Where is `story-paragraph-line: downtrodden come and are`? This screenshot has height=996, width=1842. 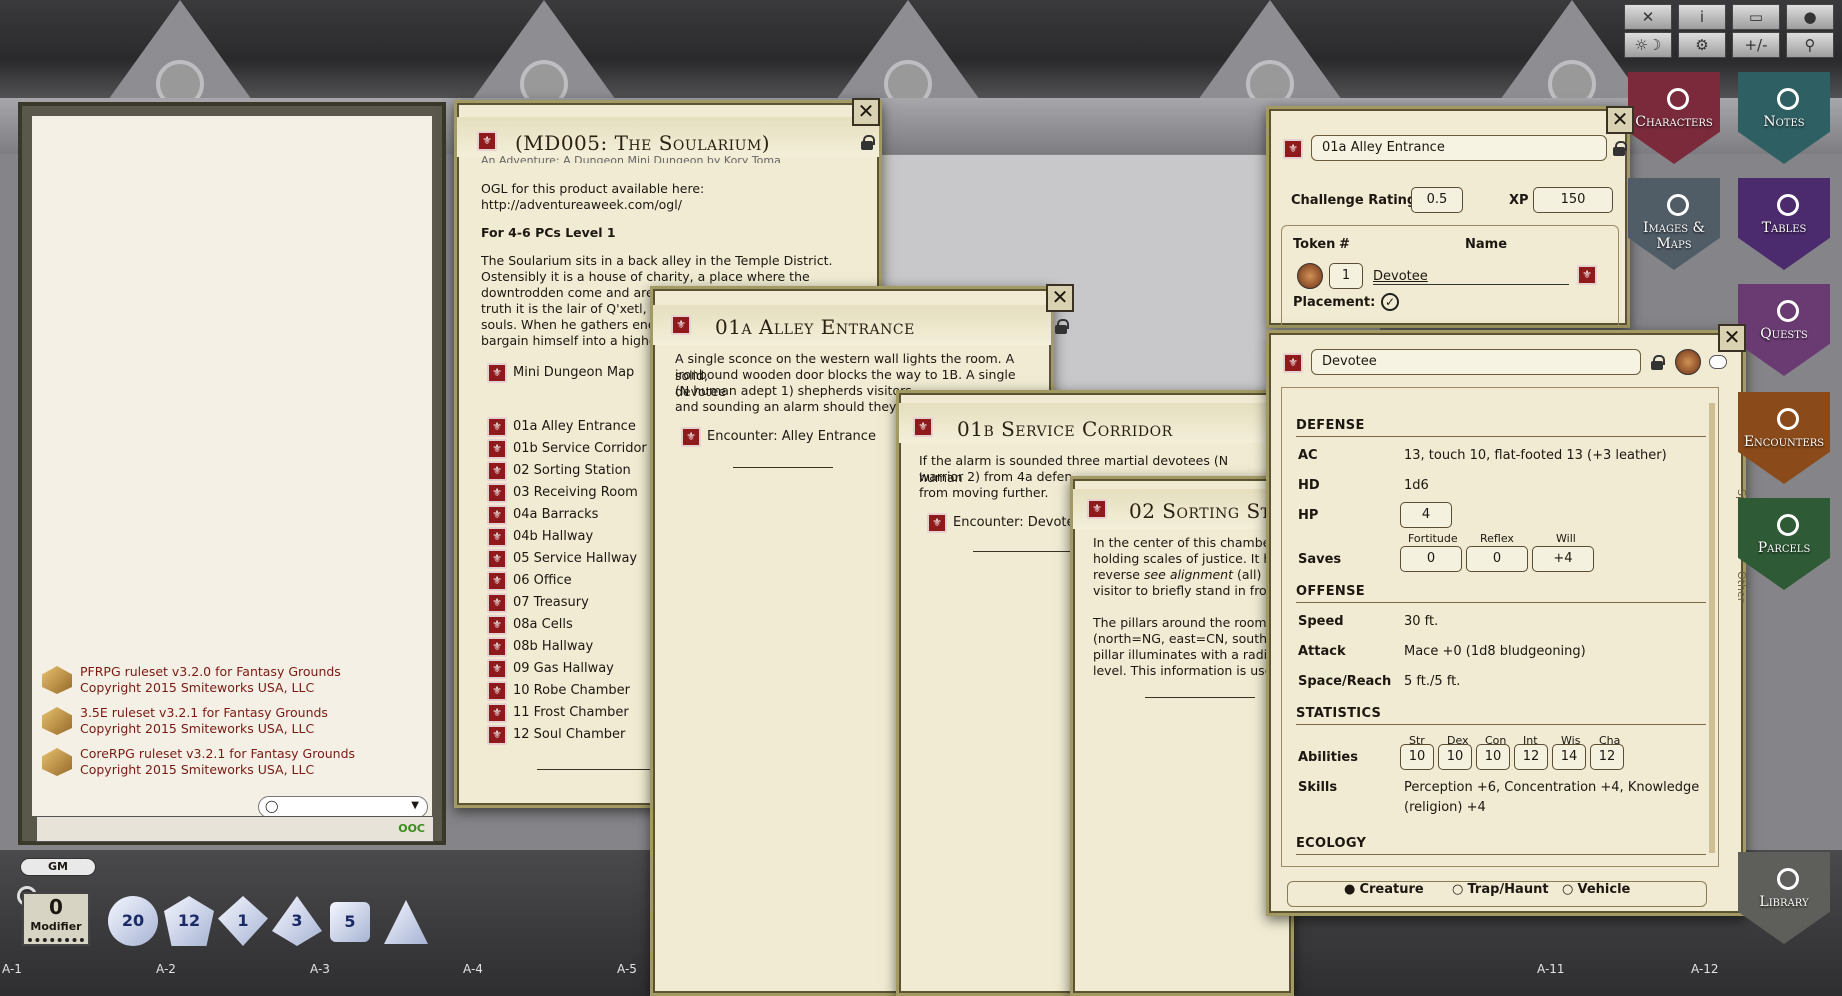
story-paragraph-line: downtrodden come and are is located at coordinates (567, 292).